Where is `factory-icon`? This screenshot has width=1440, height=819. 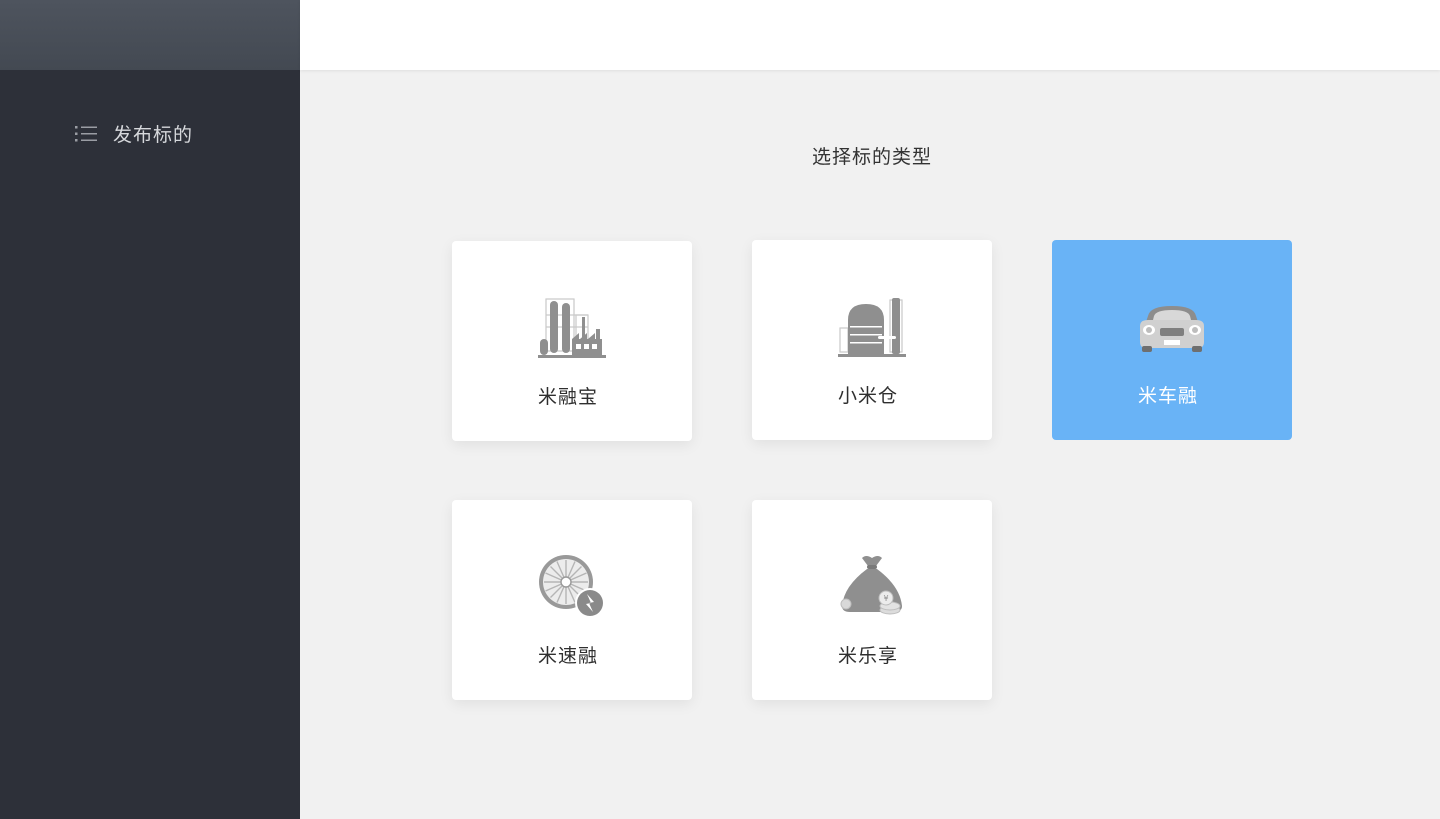
factory-icon is located at coordinates (572, 328).